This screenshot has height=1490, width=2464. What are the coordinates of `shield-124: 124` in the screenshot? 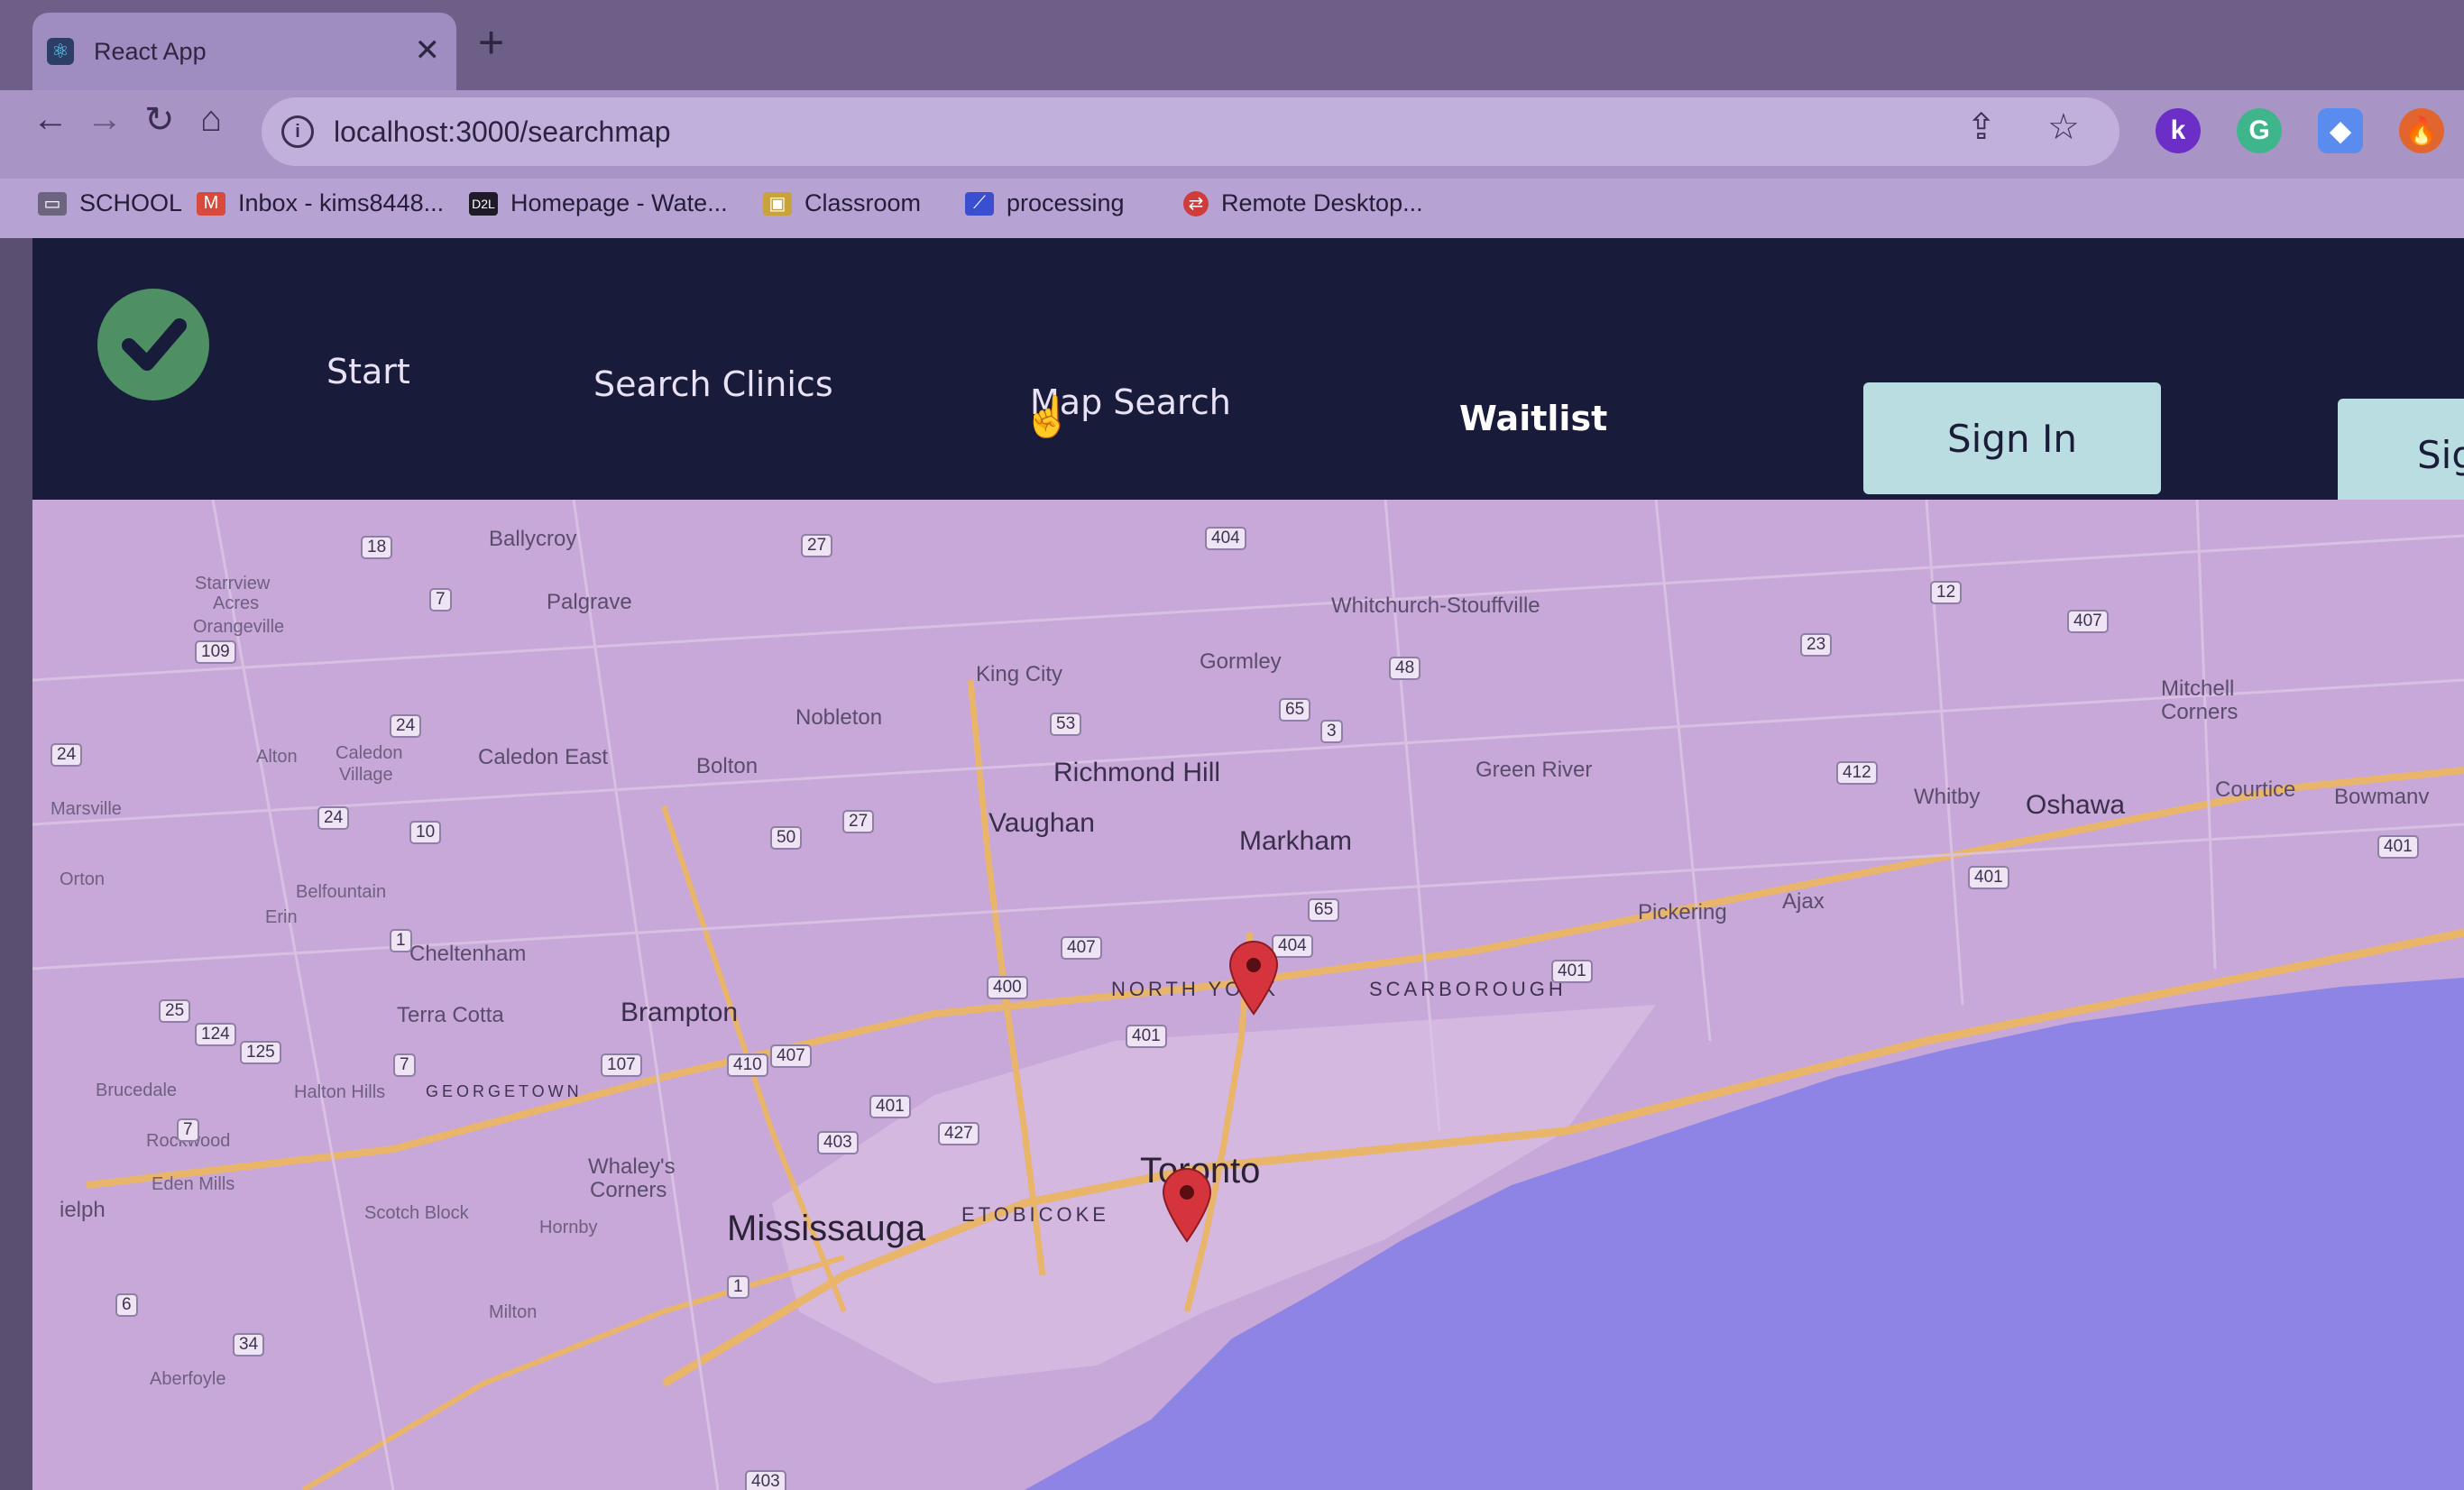 It's located at (216, 1034).